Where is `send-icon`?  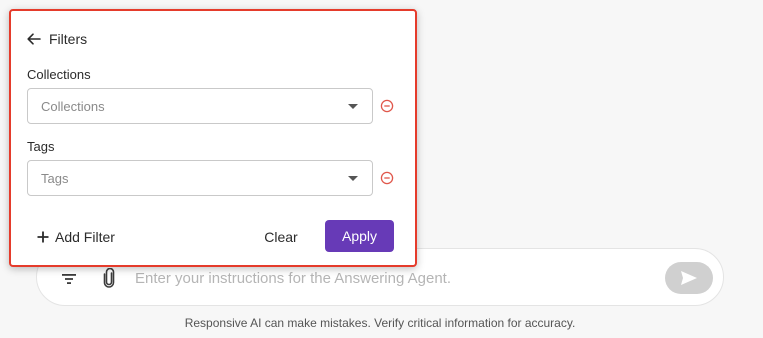 send-icon is located at coordinates (689, 278).